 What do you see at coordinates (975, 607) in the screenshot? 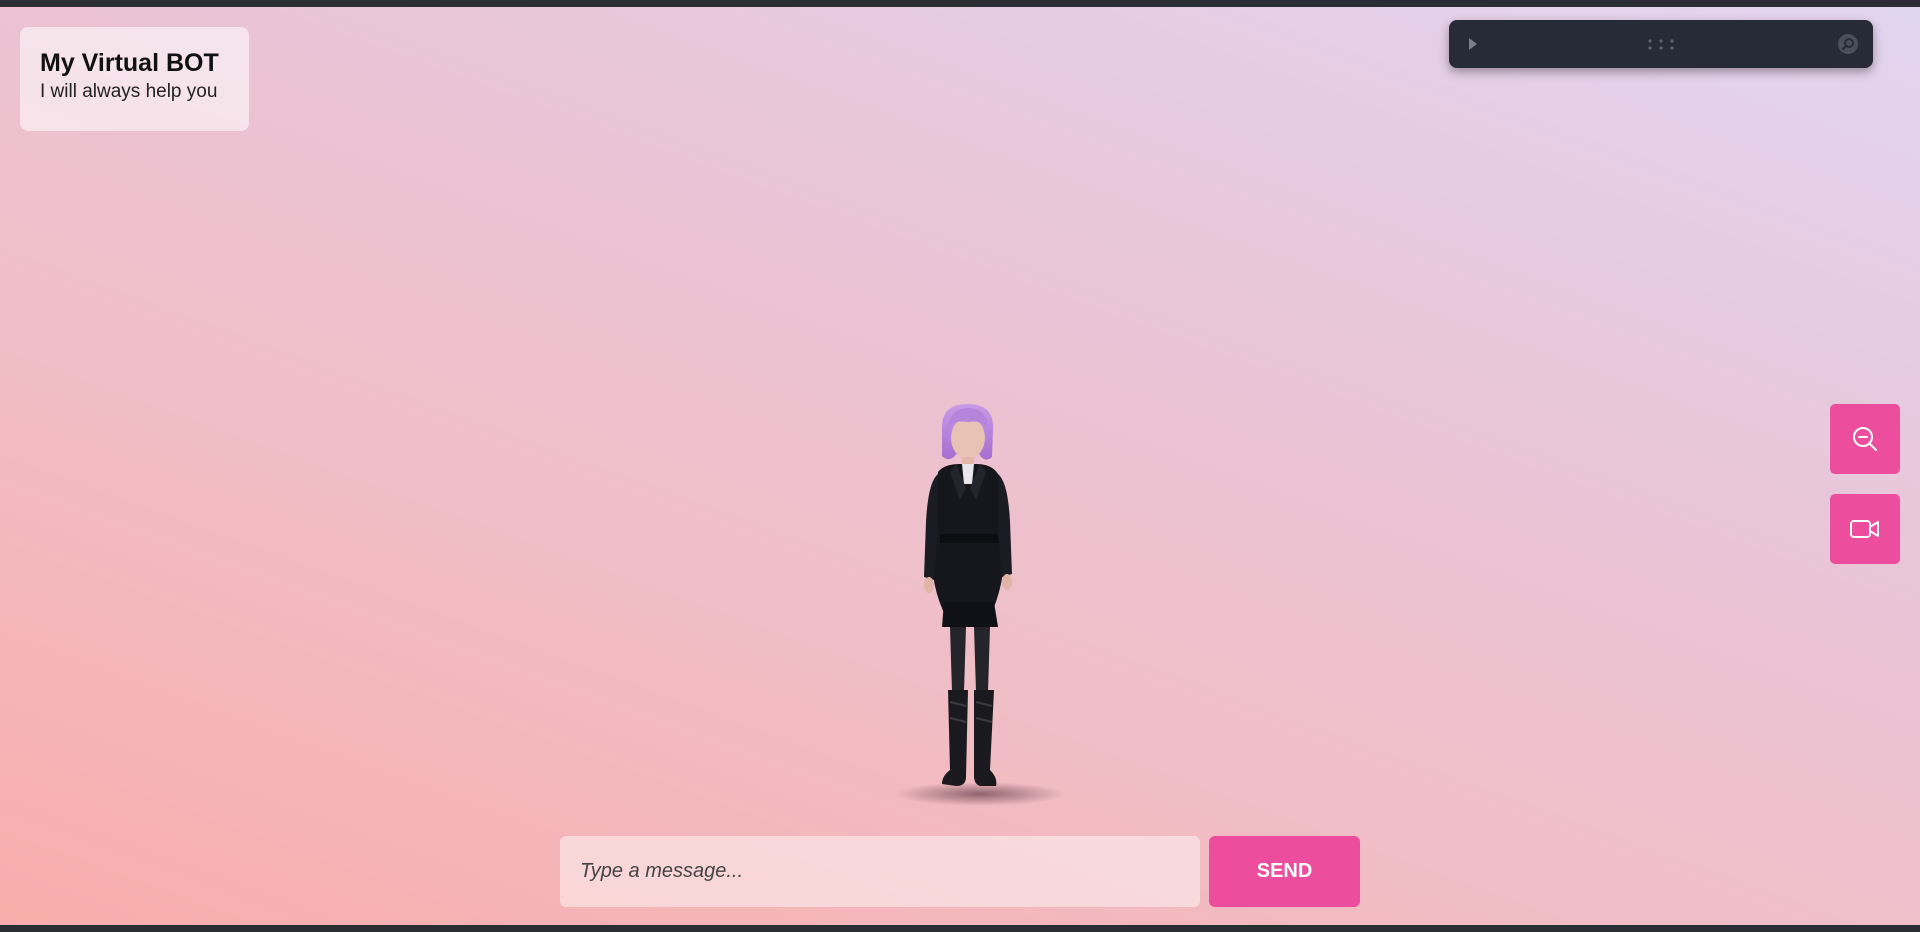
I see `avatar-3d-model` at bounding box center [975, 607].